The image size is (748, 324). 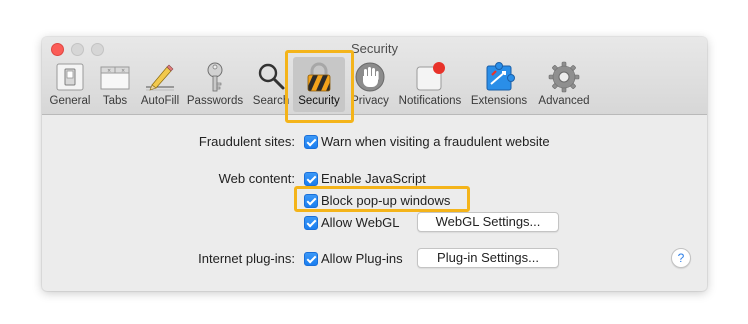 I want to click on enable-javascript-label: Enable JavaScript, so click(x=373, y=178).